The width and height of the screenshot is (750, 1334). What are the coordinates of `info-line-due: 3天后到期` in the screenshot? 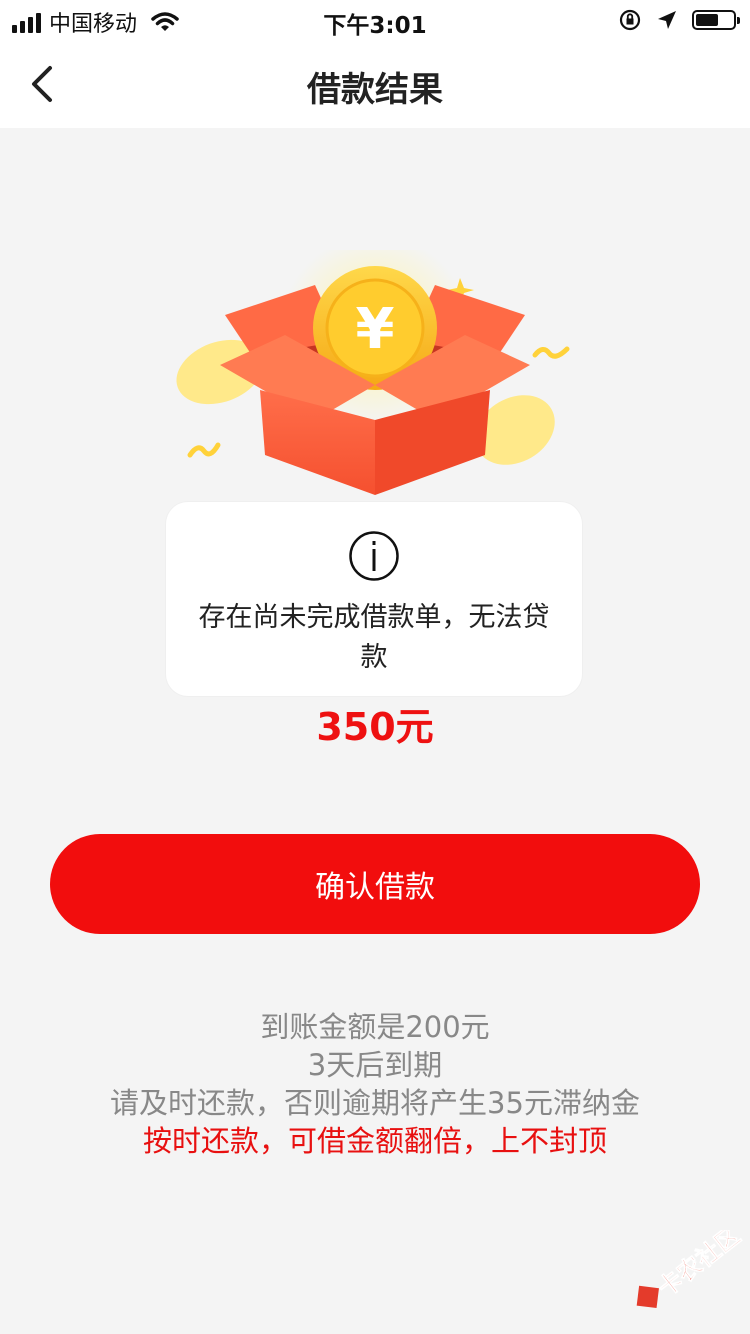 It's located at (375, 1065).